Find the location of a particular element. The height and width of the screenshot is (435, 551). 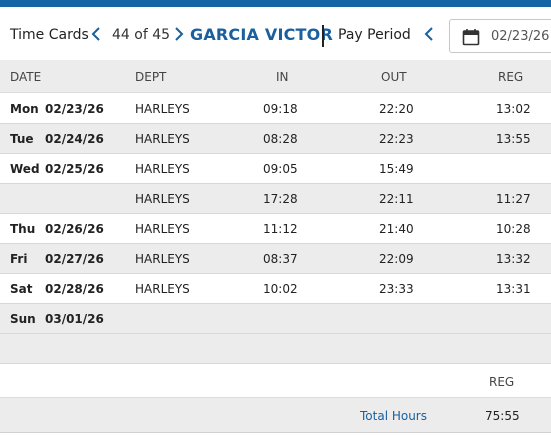

chevron-right-icon is located at coordinates (179, 34).